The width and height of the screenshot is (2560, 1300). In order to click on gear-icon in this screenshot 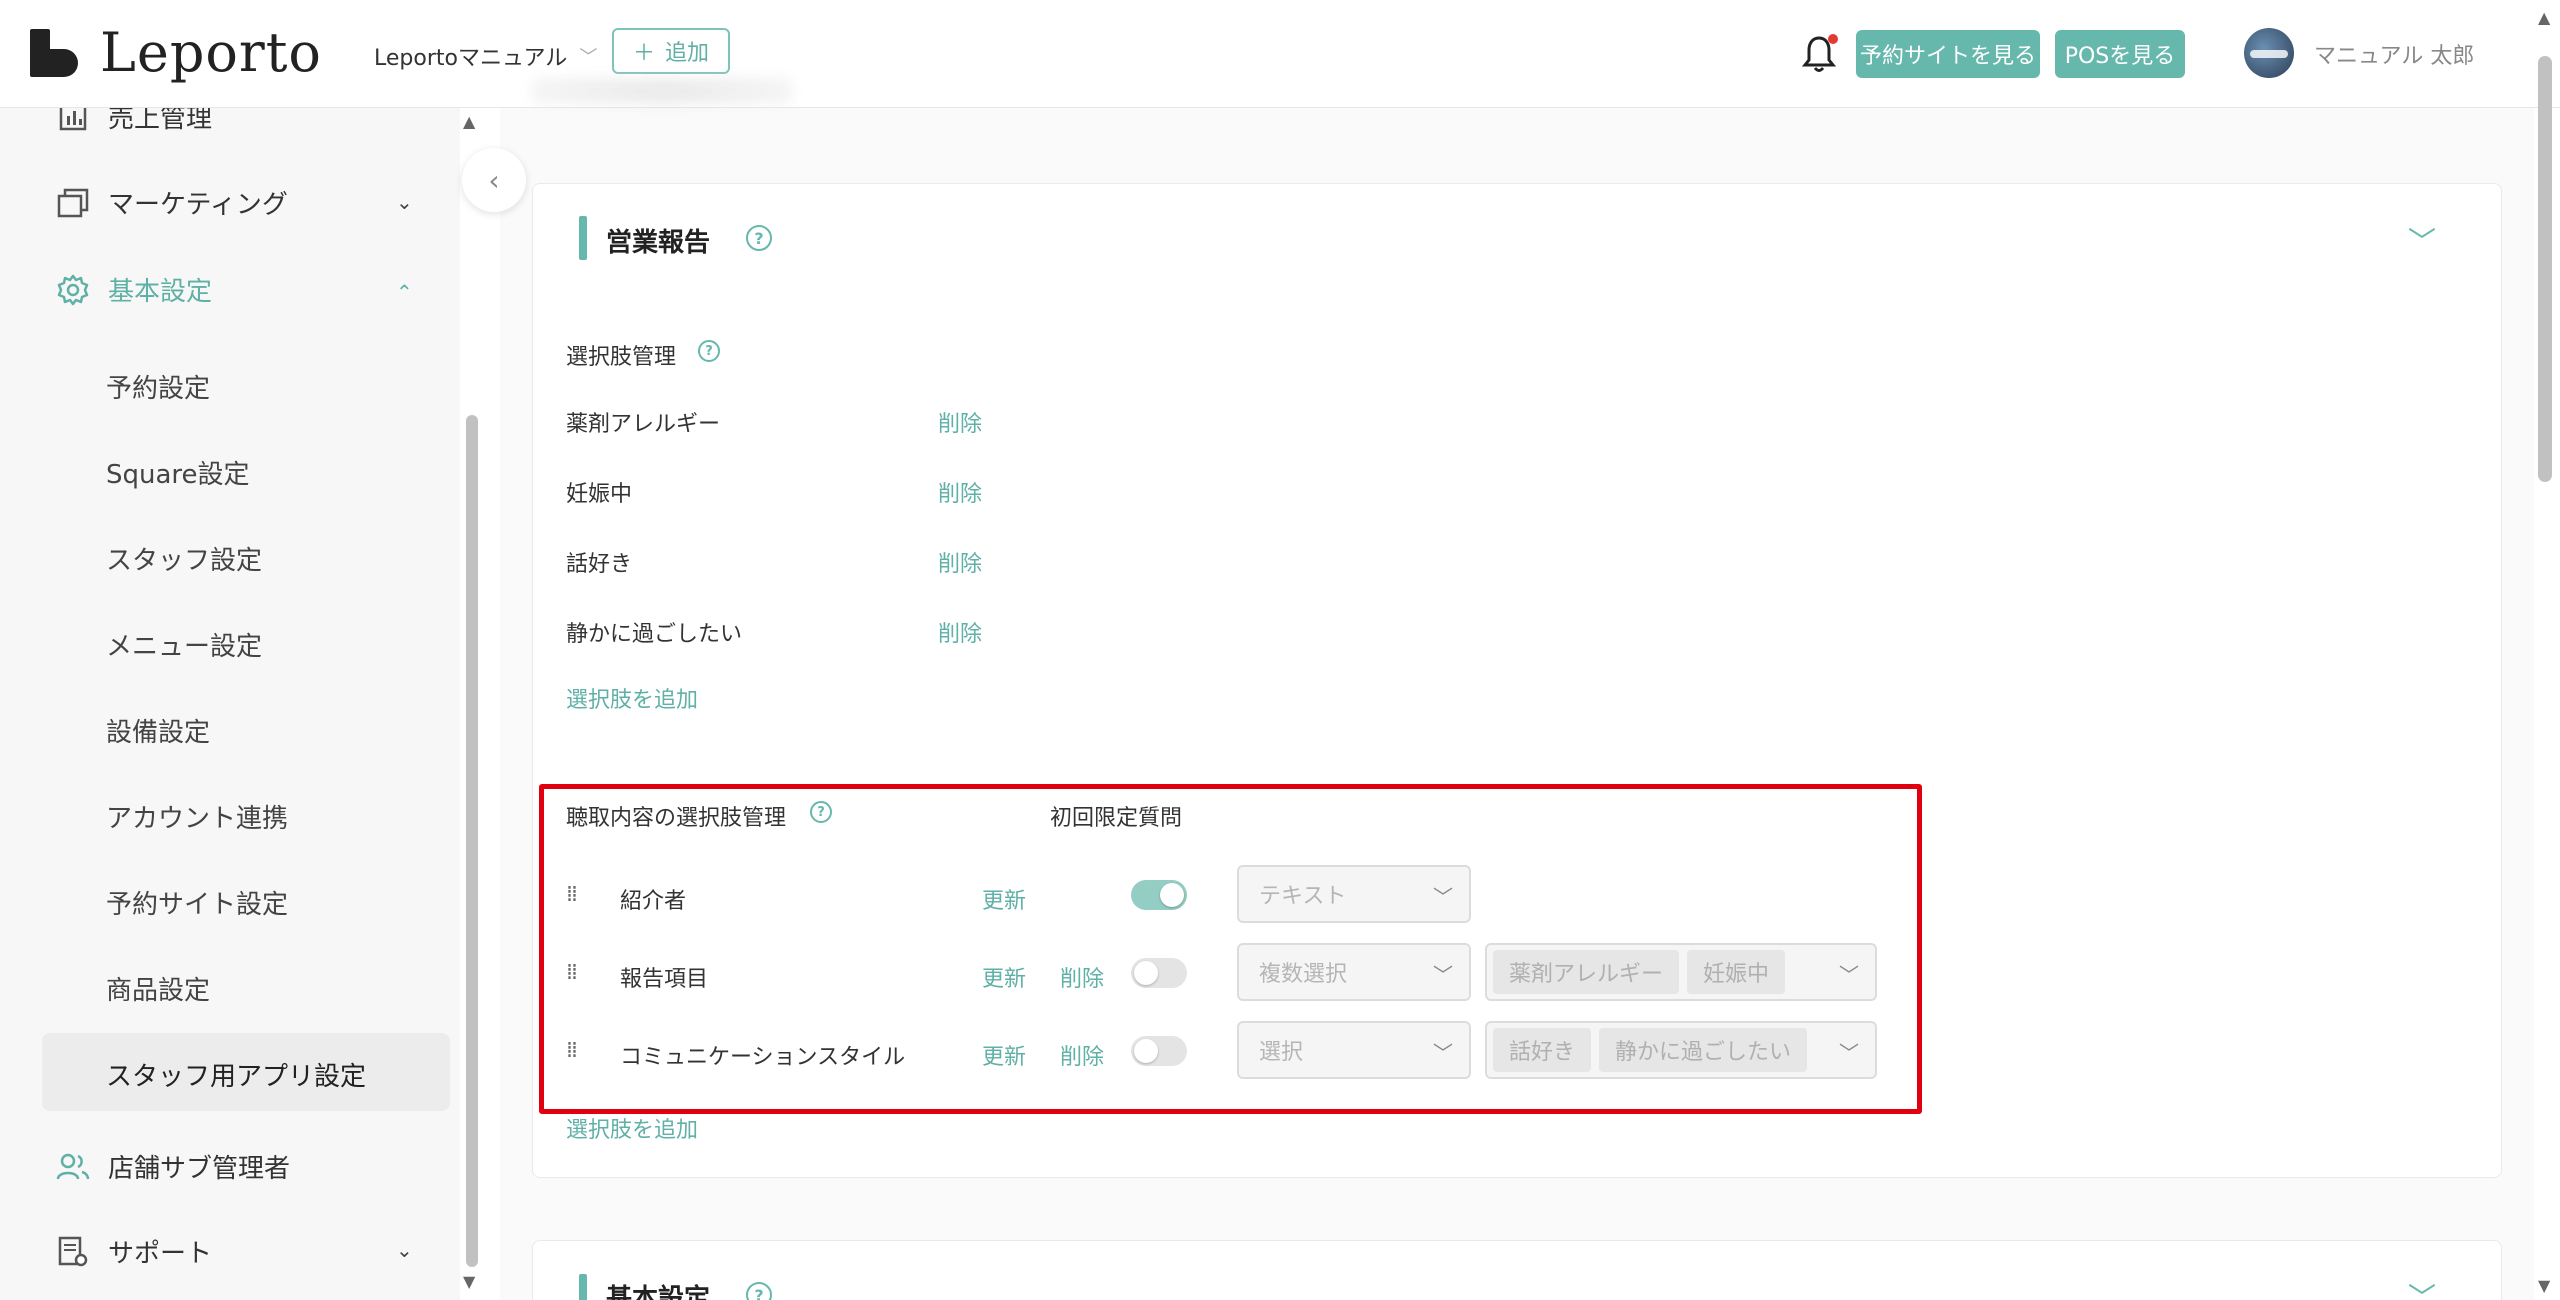, I will do `click(73, 290)`.